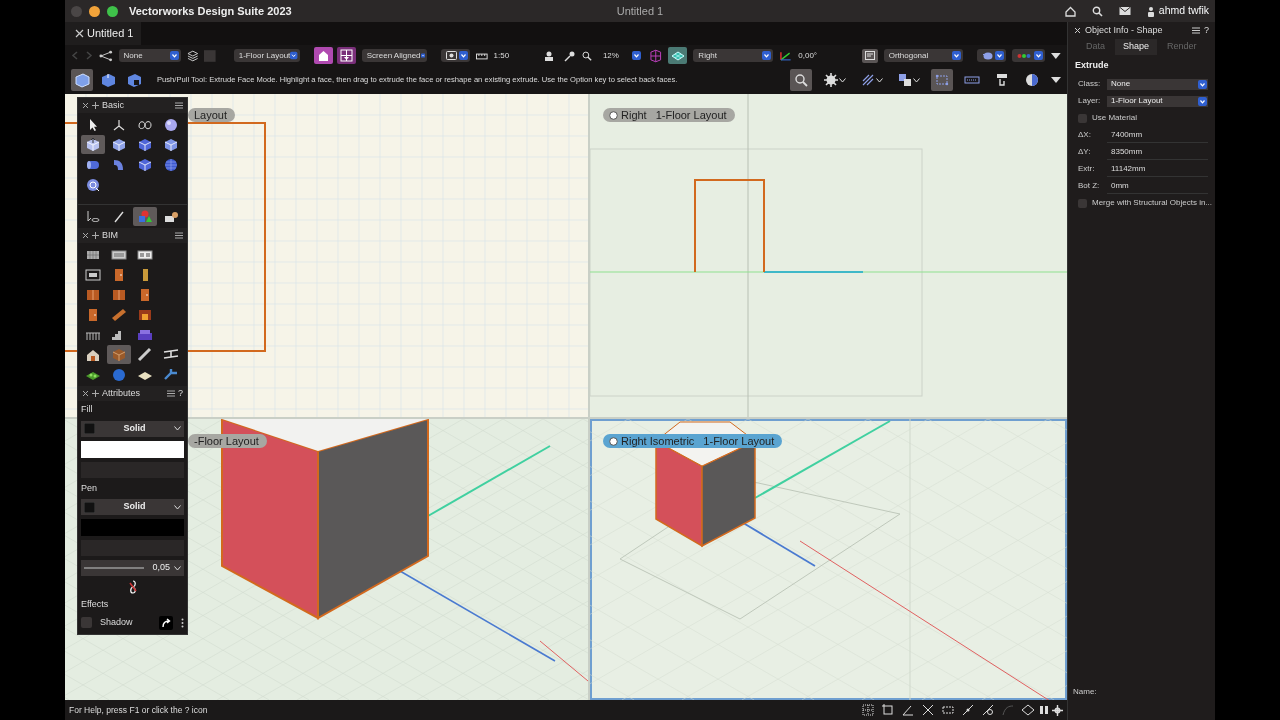 The height and width of the screenshot is (720, 1280). I want to click on viewport-label: Layout, so click(212, 115).